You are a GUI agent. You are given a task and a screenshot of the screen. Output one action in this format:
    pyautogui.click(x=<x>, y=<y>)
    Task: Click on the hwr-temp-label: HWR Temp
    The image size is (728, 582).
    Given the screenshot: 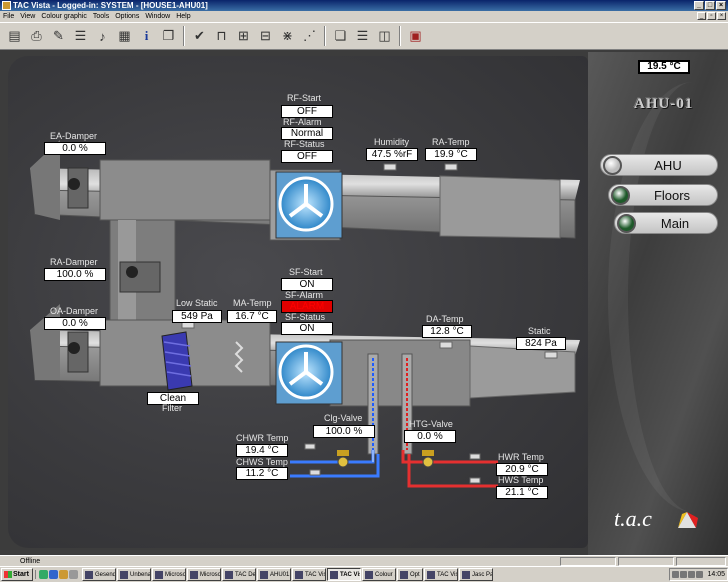 What is the action you would take?
    pyautogui.click(x=521, y=457)
    